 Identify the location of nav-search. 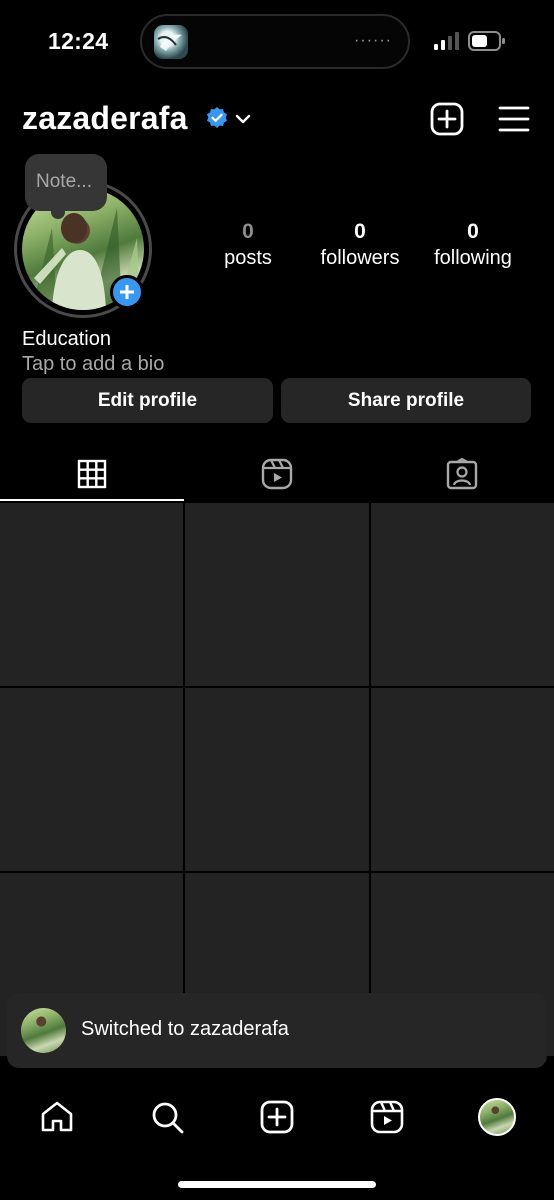
(167, 1117).